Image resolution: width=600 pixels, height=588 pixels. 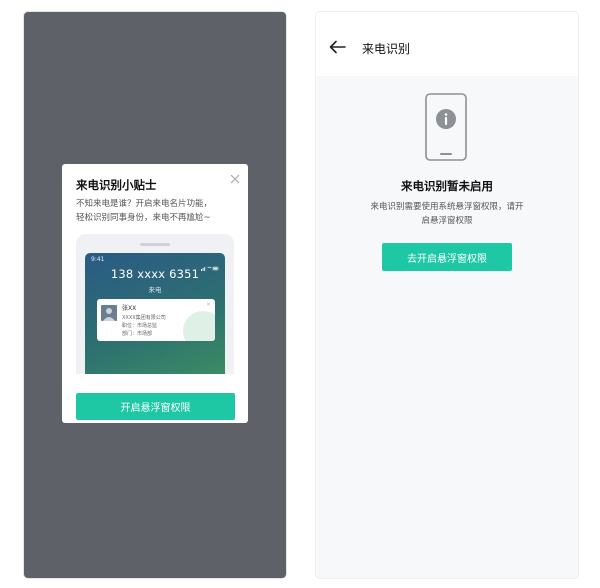 I want to click on card-name: 张XX, so click(x=129, y=308).